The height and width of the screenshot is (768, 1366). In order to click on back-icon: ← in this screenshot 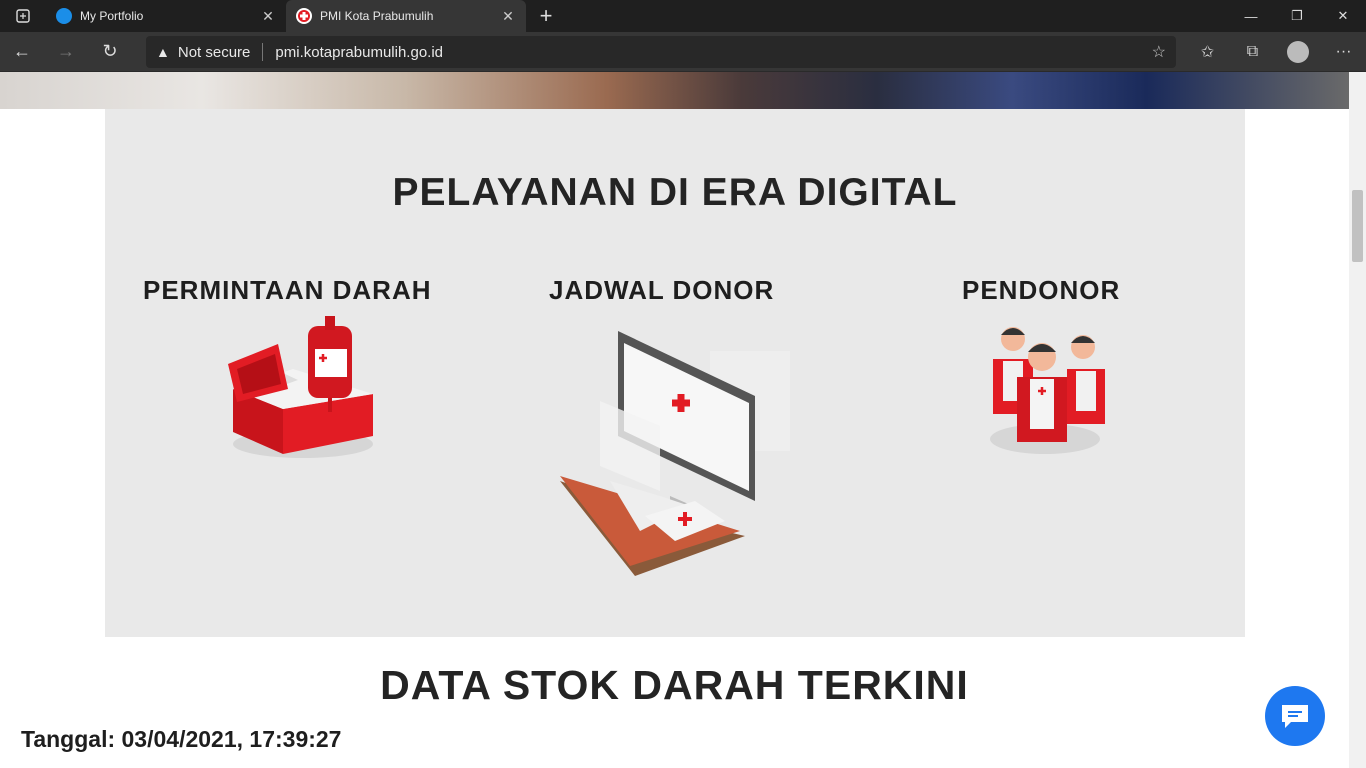, I will do `click(22, 52)`.